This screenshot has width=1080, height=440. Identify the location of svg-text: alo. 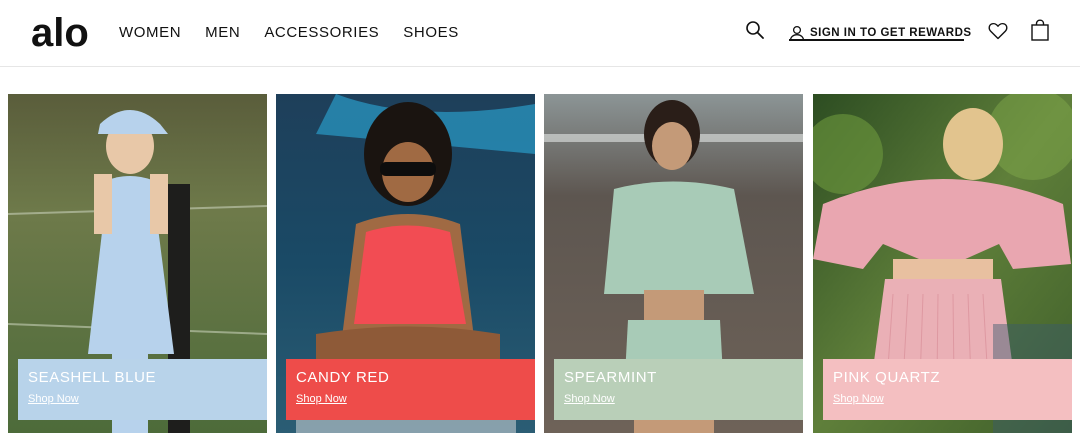
(60, 31).